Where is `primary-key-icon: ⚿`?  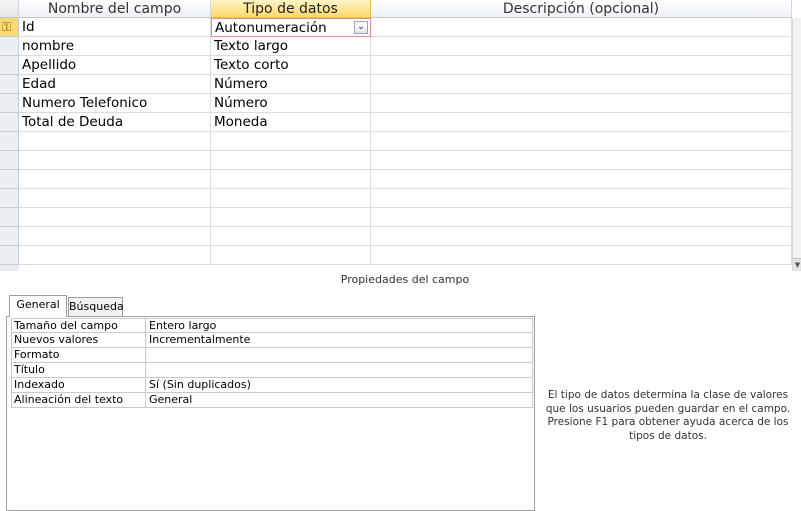 primary-key-icon: ⚿ is located at coordinates (7, 27).